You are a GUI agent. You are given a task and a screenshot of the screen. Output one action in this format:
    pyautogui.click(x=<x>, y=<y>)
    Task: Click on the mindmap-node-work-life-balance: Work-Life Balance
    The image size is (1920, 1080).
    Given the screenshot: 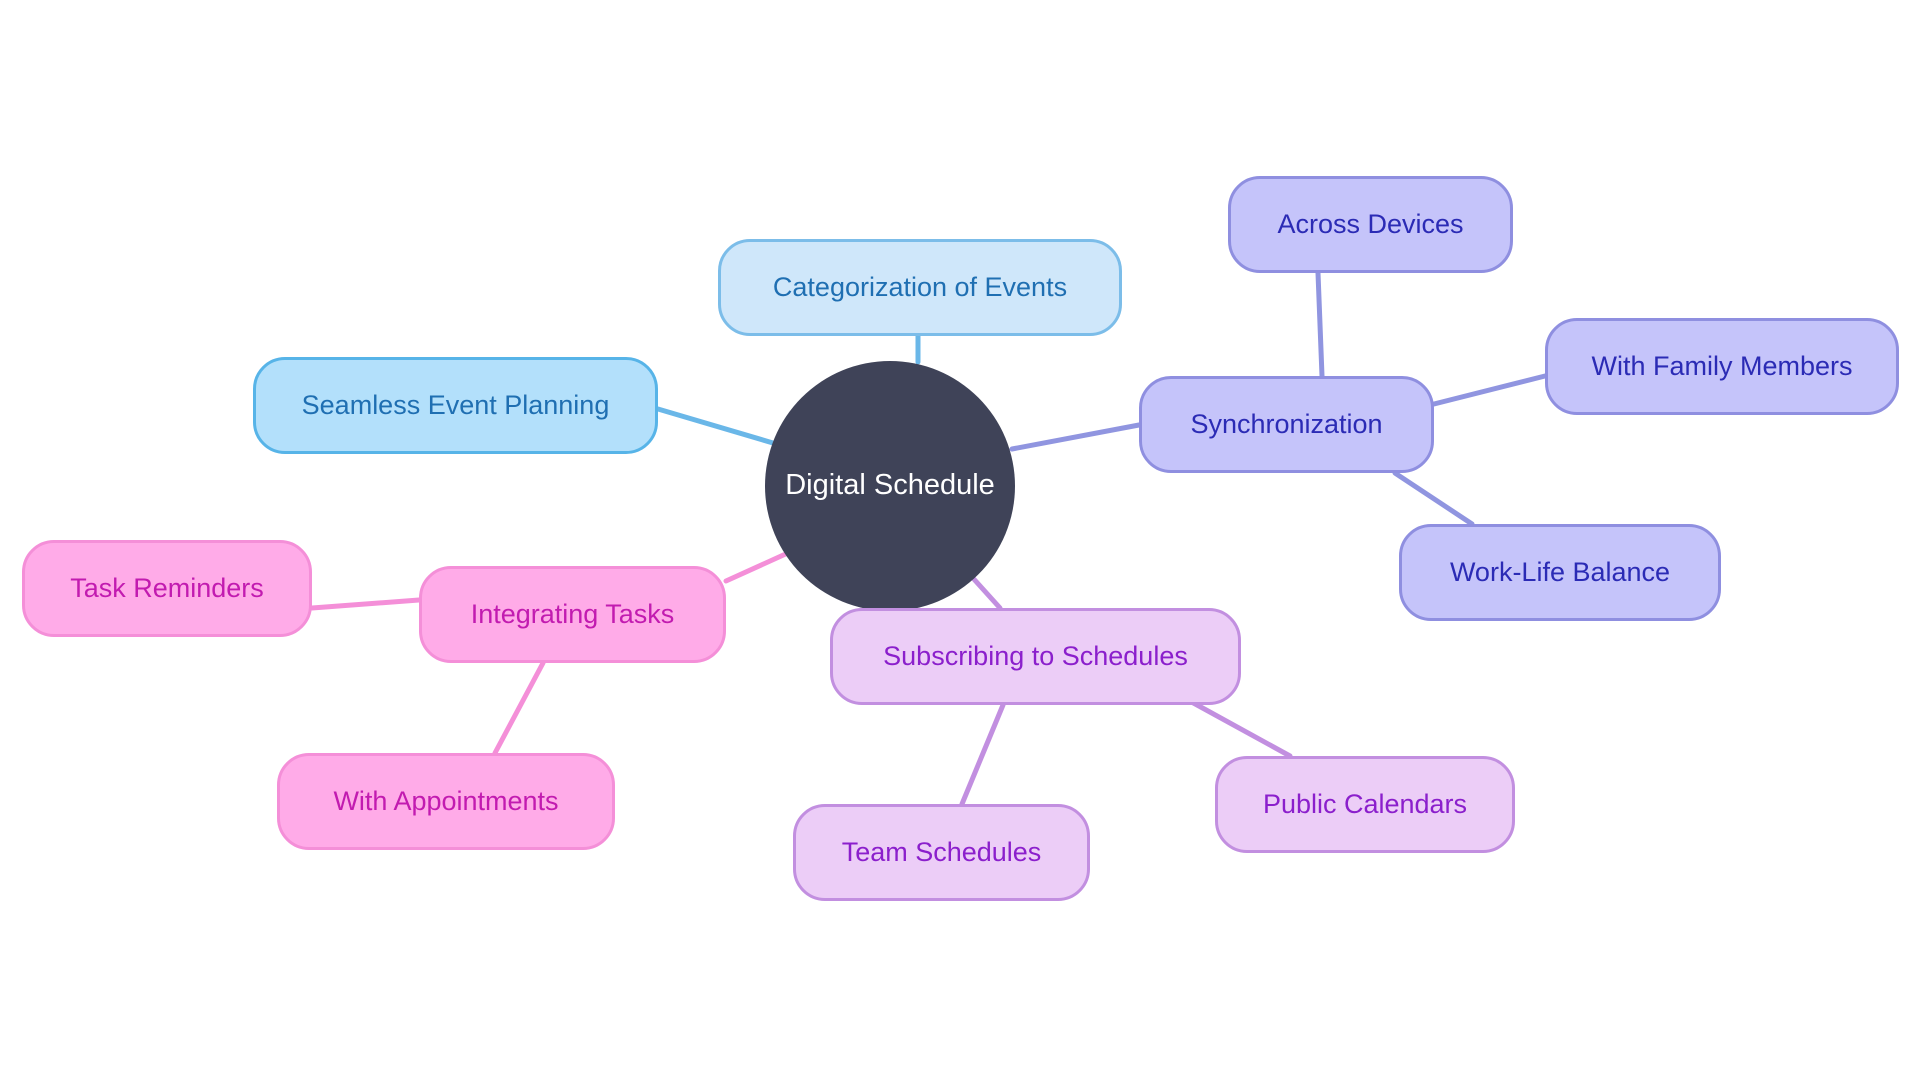 What is the action you would take?
    pyautogui.click(x=1560, y=572)
    